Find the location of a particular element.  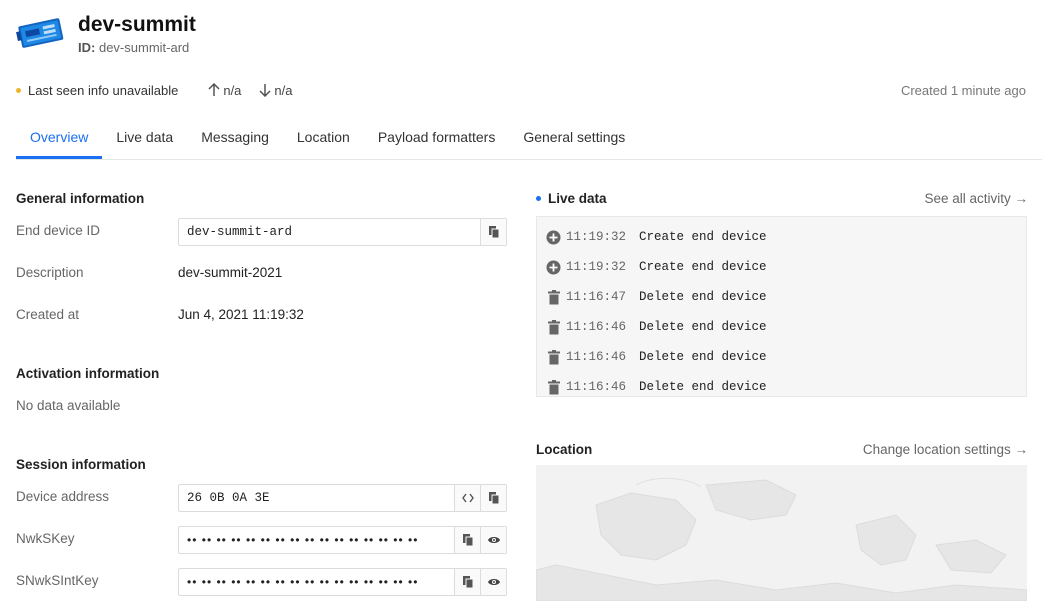

map-tiles is located at coordinates (781, 533).